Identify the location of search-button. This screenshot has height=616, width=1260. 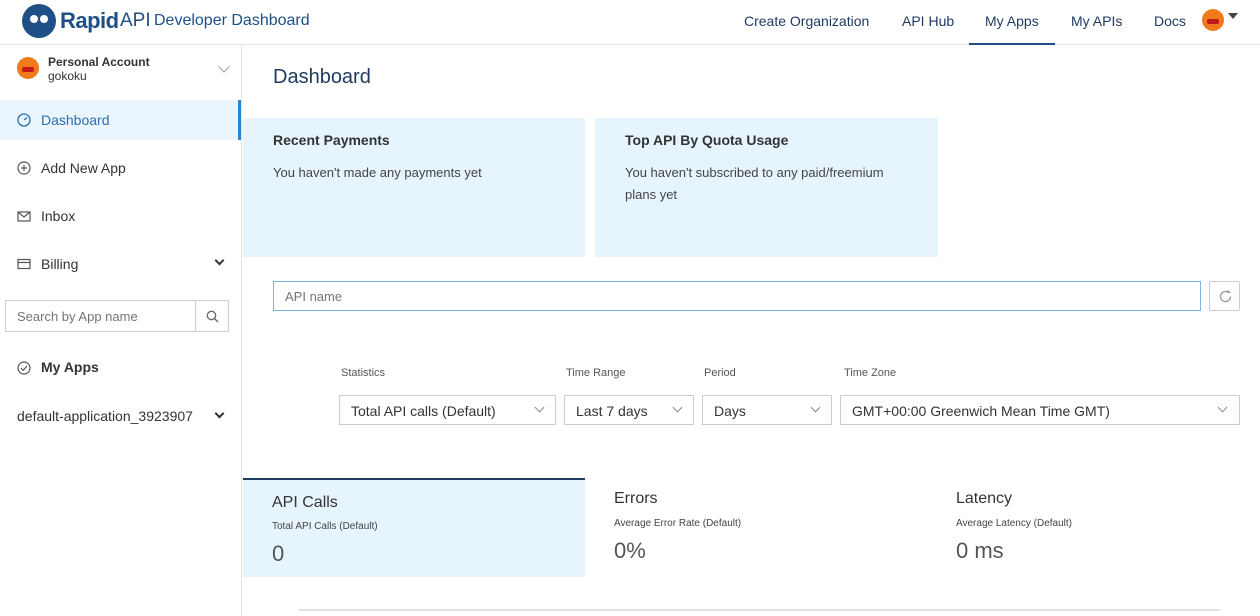
(212, 316).